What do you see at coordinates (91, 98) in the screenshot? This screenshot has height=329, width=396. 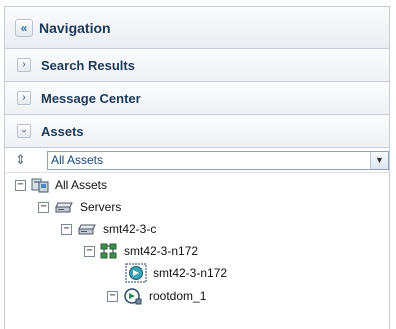 I see `section-title: Message Center` at bounding box center [91, 98].